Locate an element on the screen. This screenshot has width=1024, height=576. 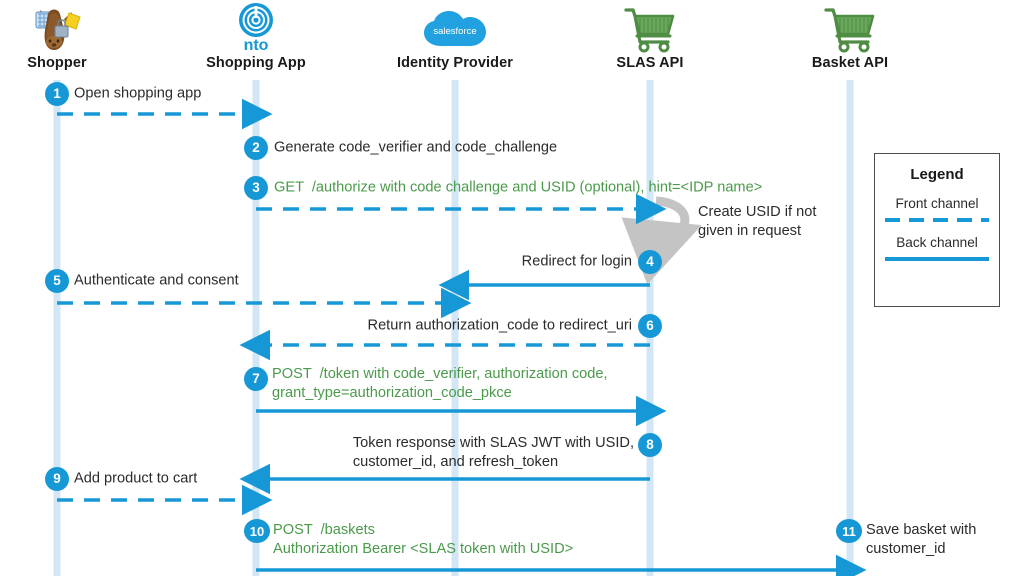
actor-label: Shopping App is located at coordinates (256, 63).